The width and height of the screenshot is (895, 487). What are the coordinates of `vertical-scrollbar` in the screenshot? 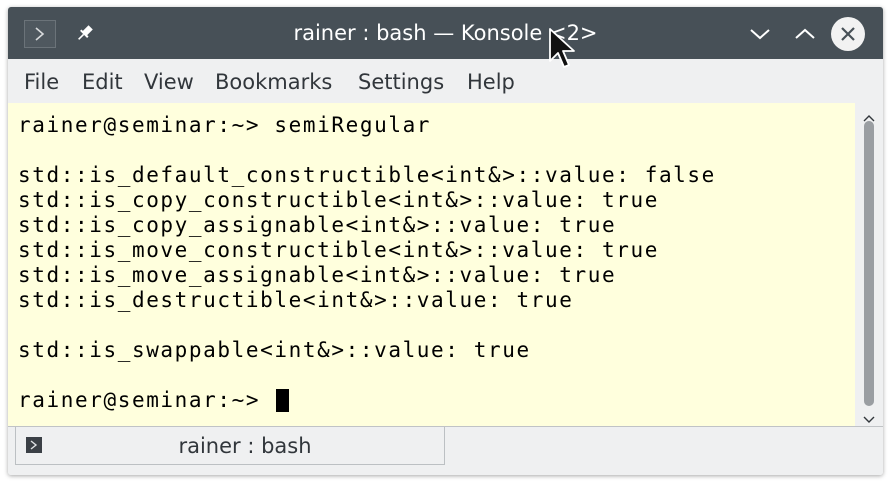 It's located at (869, 264).